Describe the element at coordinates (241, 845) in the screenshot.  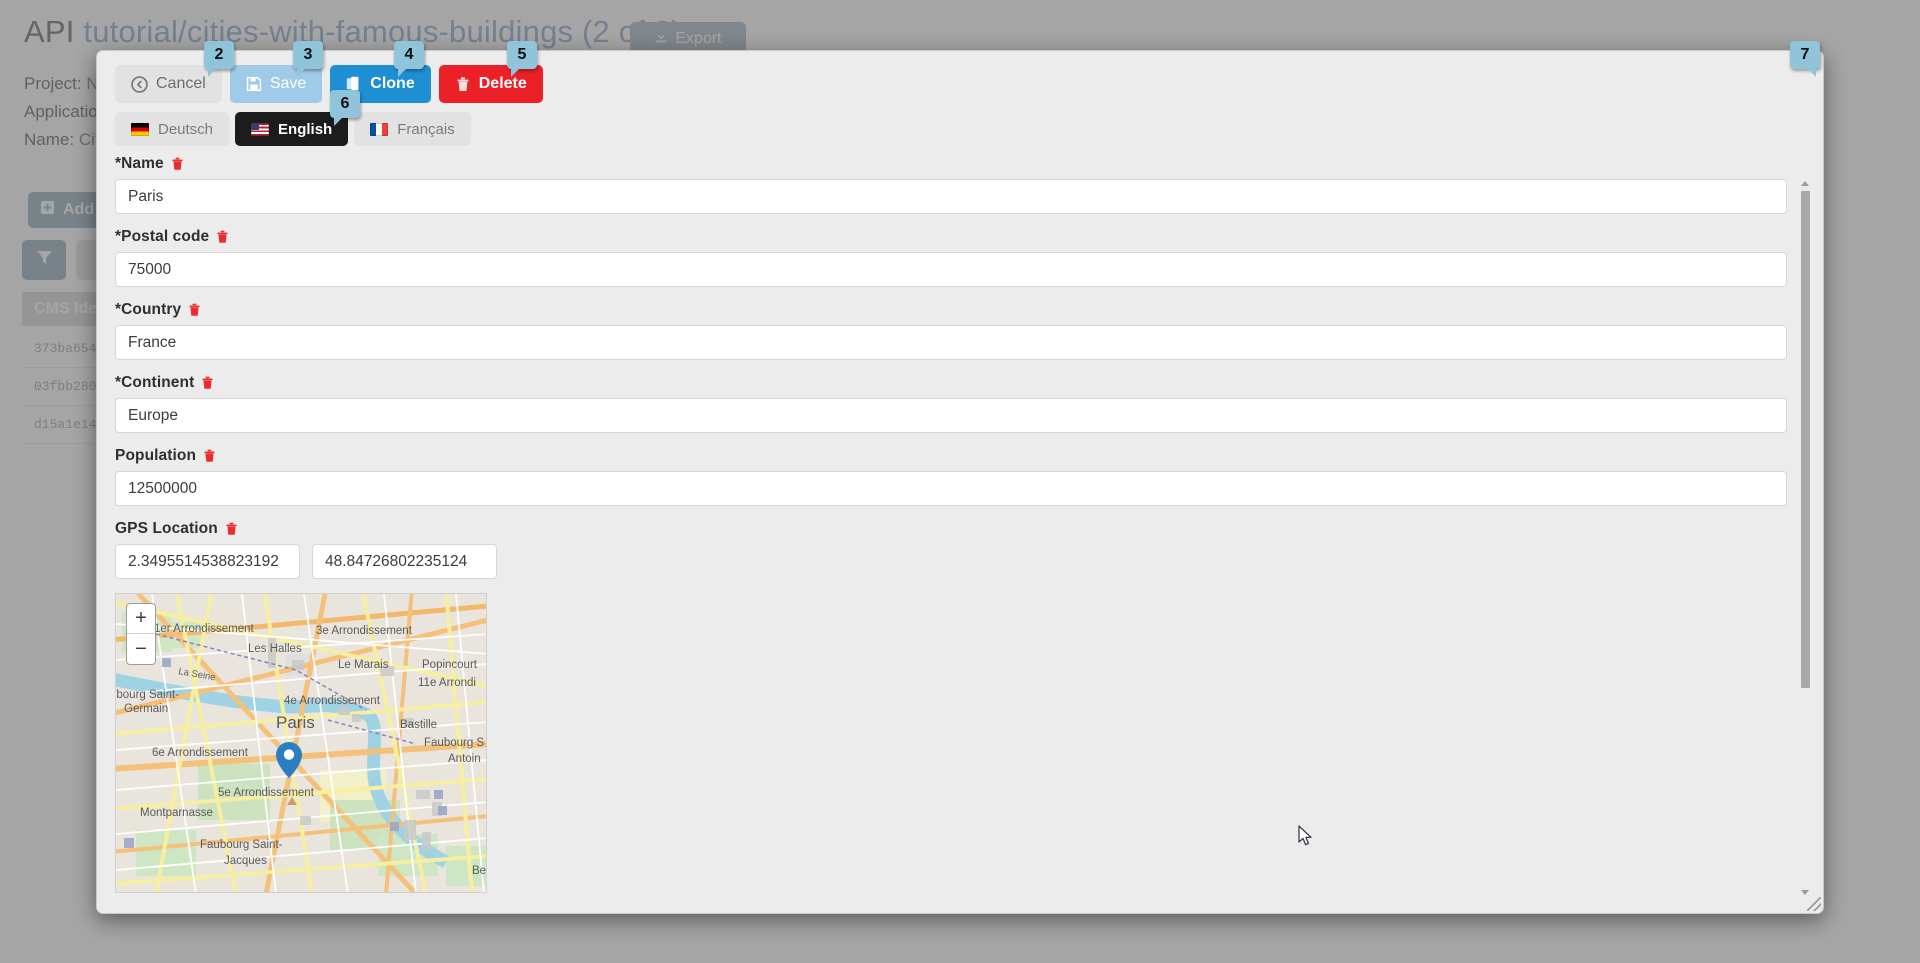
I see `svg-text: Faubourg Saint-` at that location.